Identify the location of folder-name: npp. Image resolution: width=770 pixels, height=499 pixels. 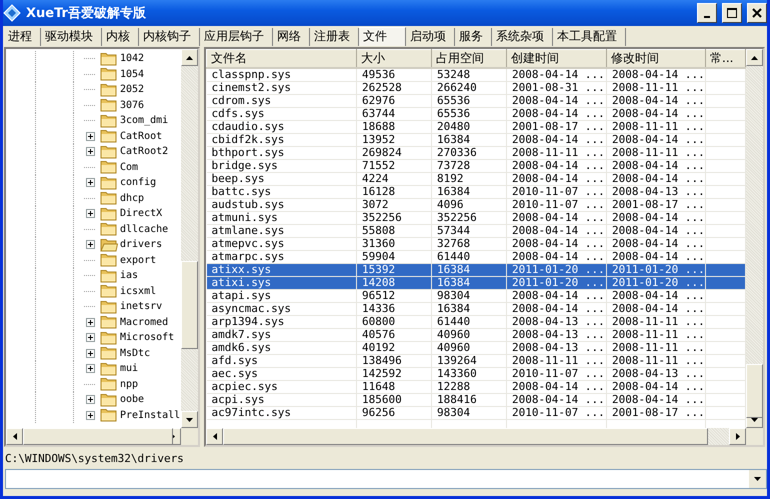
(129, 384).